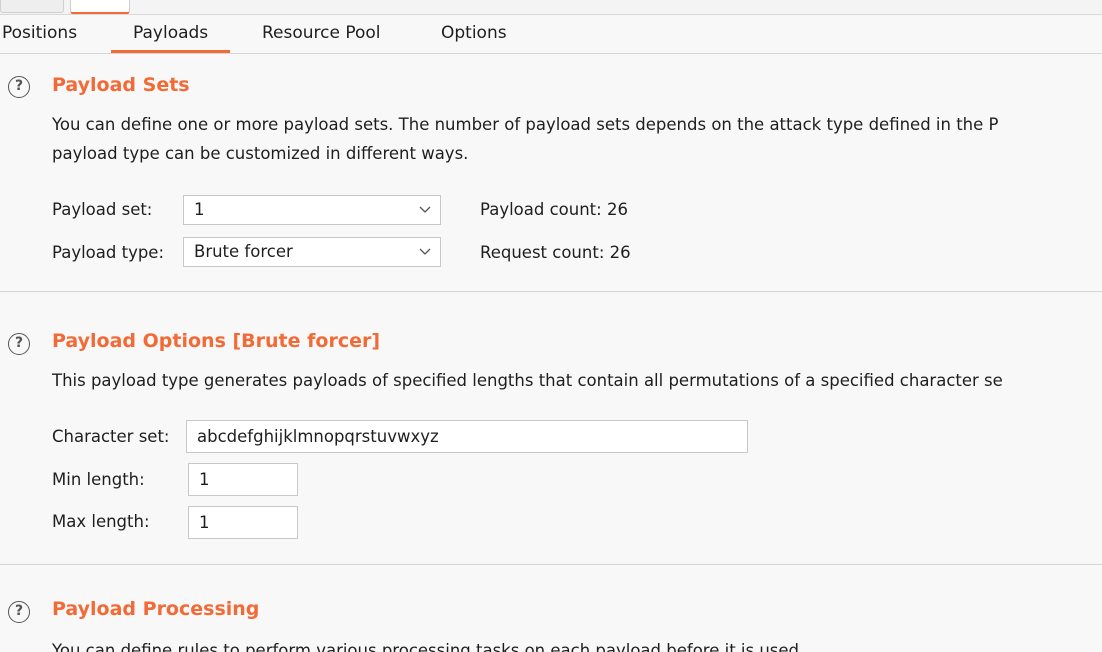  What do you see at coordinates (321, 33) in the screenshot?
I see `tab-resource-pool: Resource Pool` at bounding box center [321, 33].